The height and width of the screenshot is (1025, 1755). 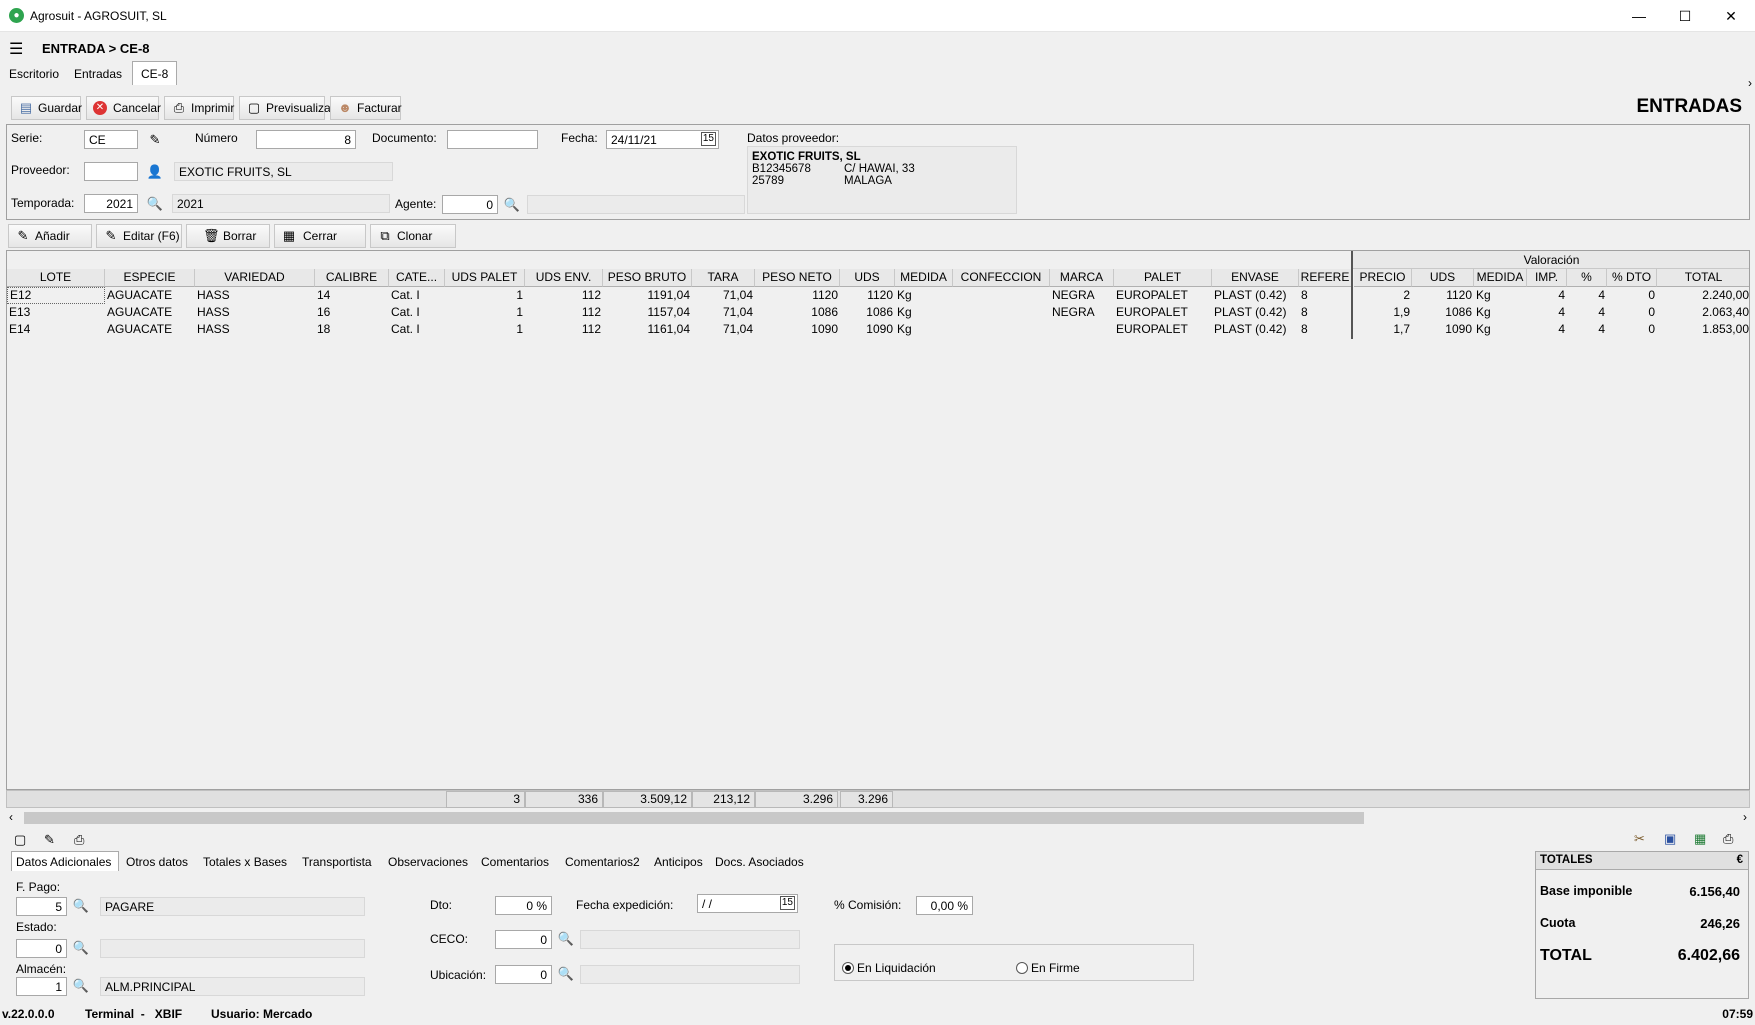 What do you see at coordinates (34, 74) in the screenshot?
I see `tab-escritorio: Escritorio` at bounding box center [34, 74].